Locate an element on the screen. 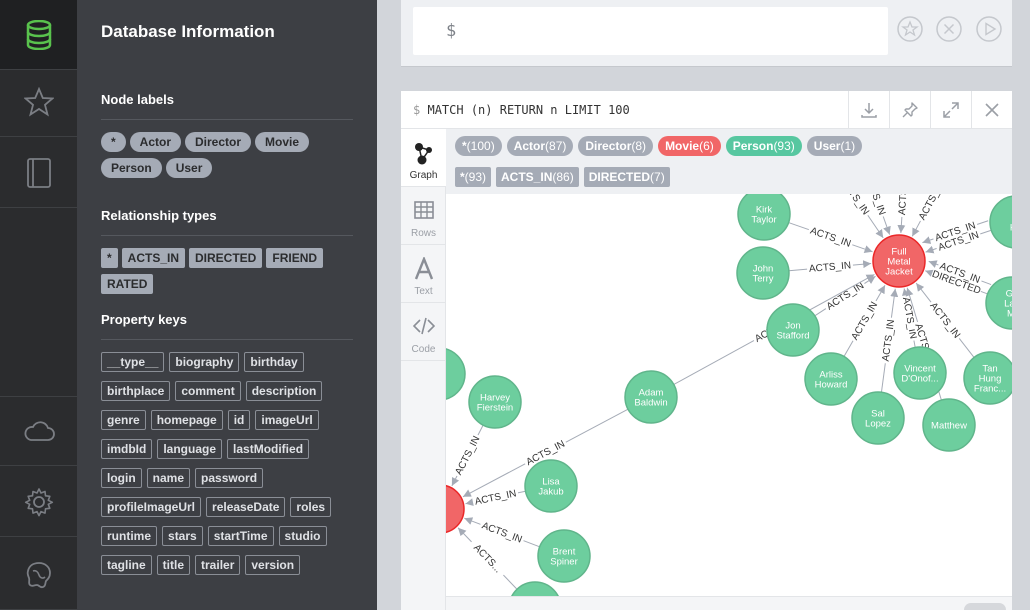 The height and width of the screenshot is (610, 1030). property-key-chip: releaseDate is located at coordinates (246, 507).